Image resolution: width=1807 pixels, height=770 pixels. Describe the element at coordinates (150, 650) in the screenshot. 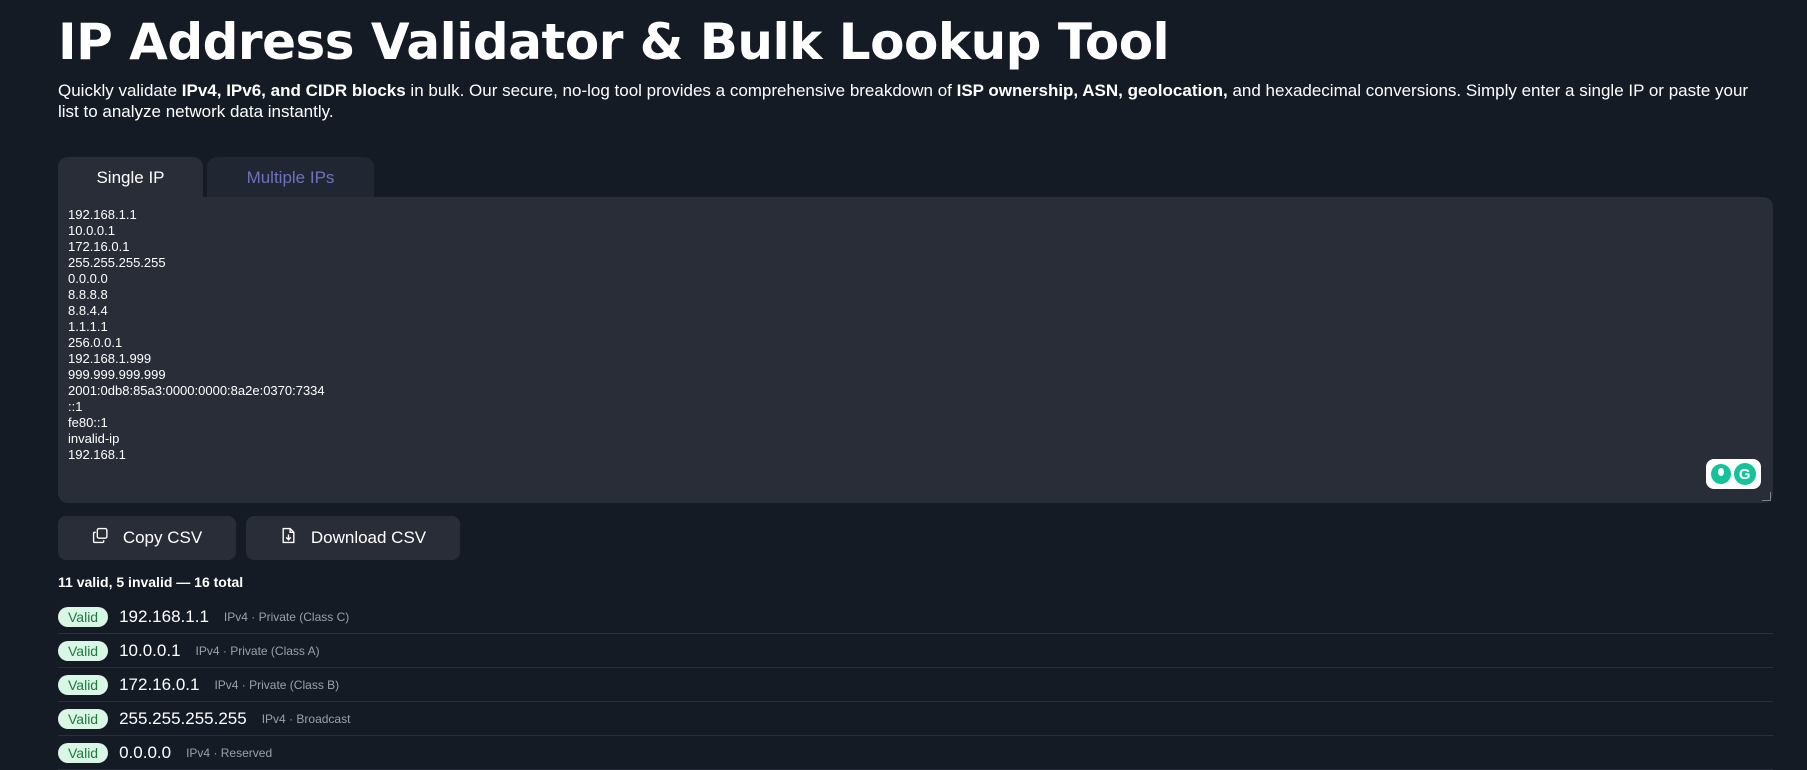

I see `result-ip: 10.0.0.1` at that location.